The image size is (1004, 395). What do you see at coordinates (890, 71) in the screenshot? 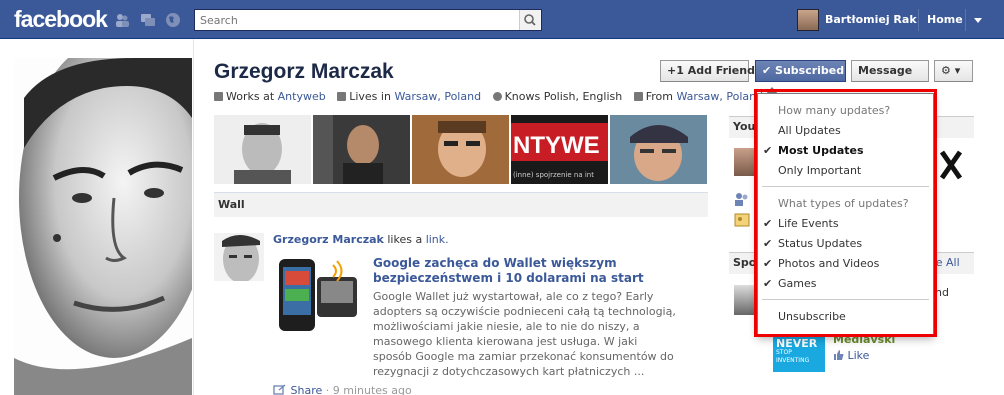
I see `message-button: Message` at bounding box center [890, 71].